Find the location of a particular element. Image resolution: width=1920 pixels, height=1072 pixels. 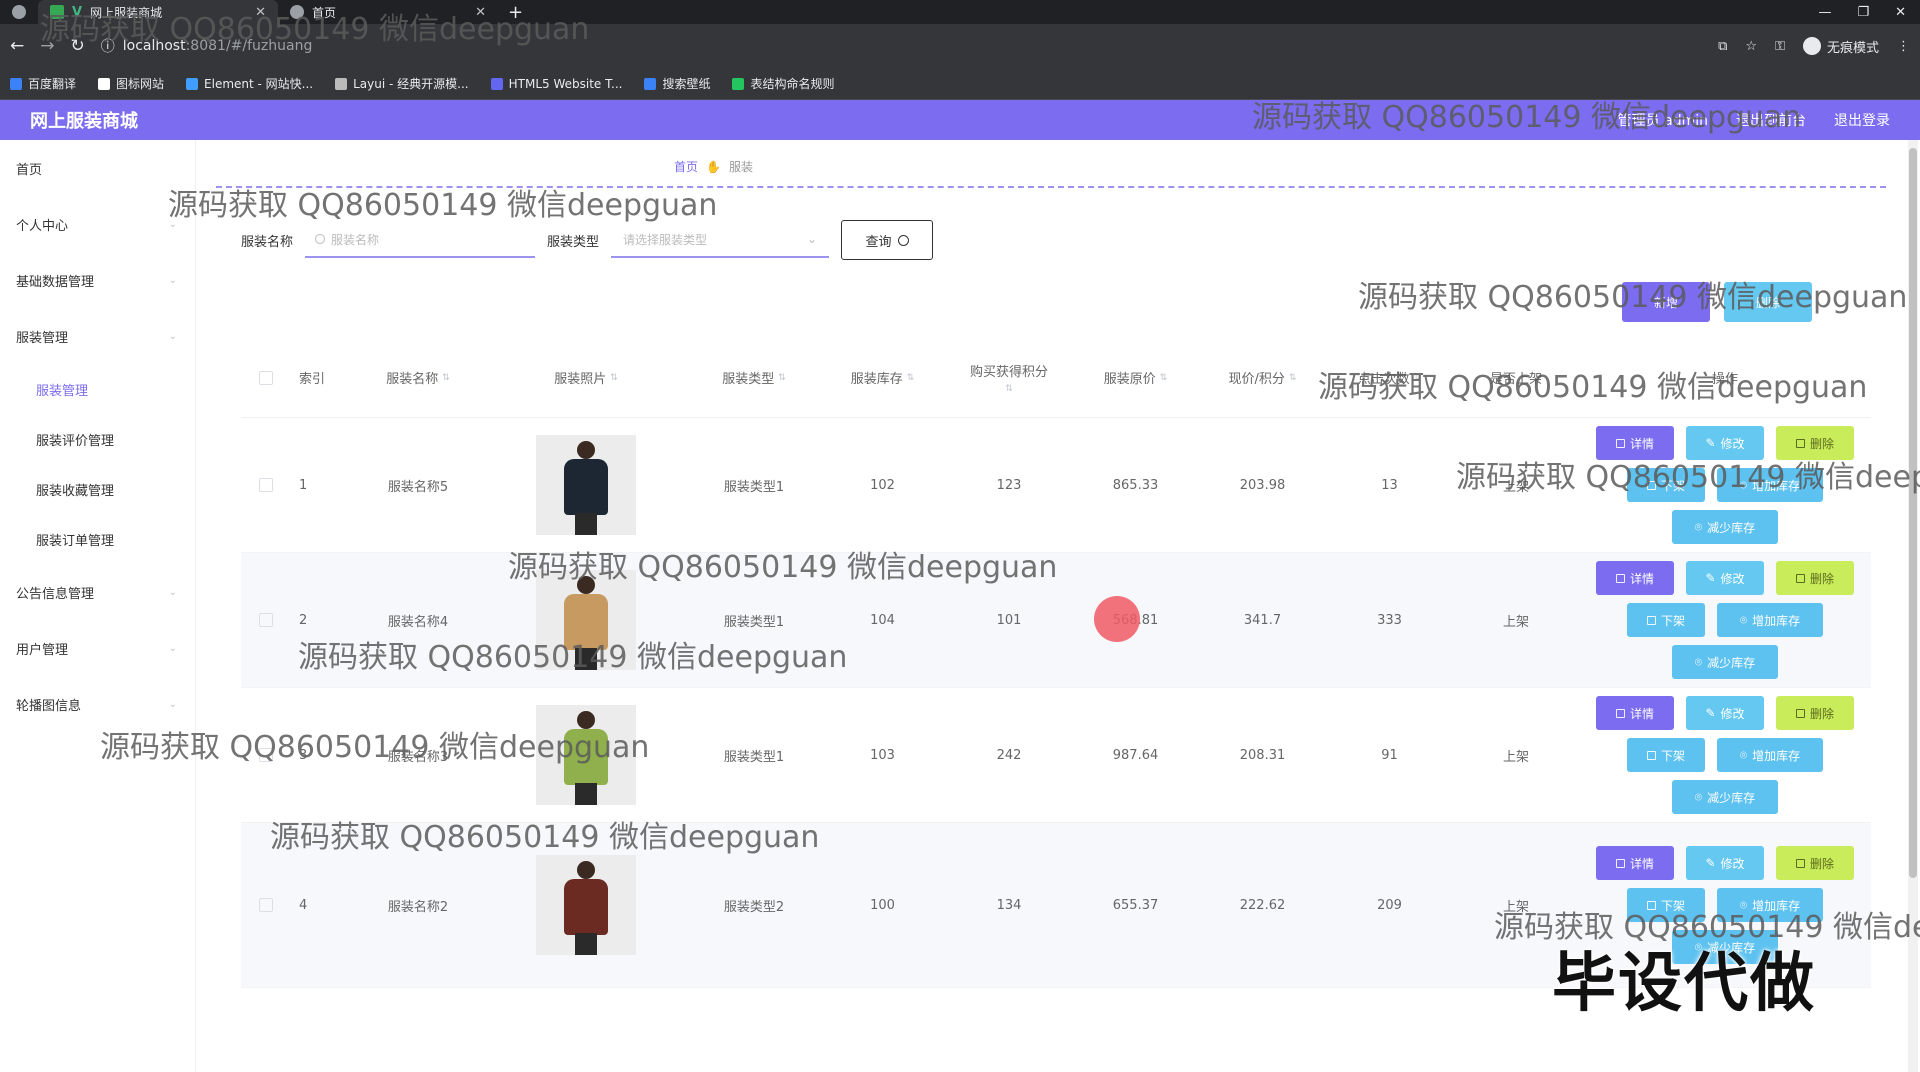

sidebar-item: 用户管理 ⌄ is located at coordinates (97, 648).